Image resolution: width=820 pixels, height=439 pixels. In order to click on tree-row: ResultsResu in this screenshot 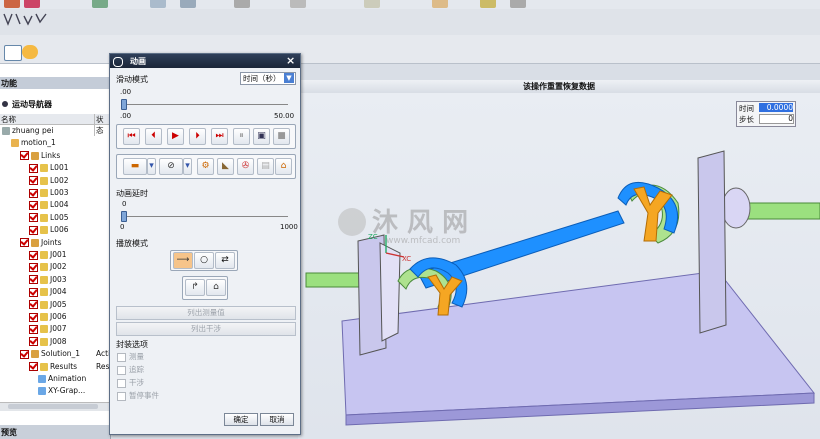, I will do `click(55, 367)`.